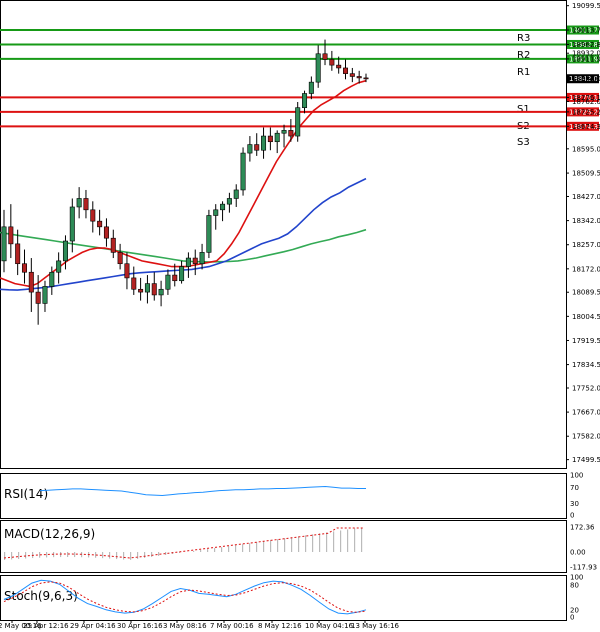 The width and height of the screenshot is (600, 632). I want to click on rsi-tick-label: 30, so click(574, 504).